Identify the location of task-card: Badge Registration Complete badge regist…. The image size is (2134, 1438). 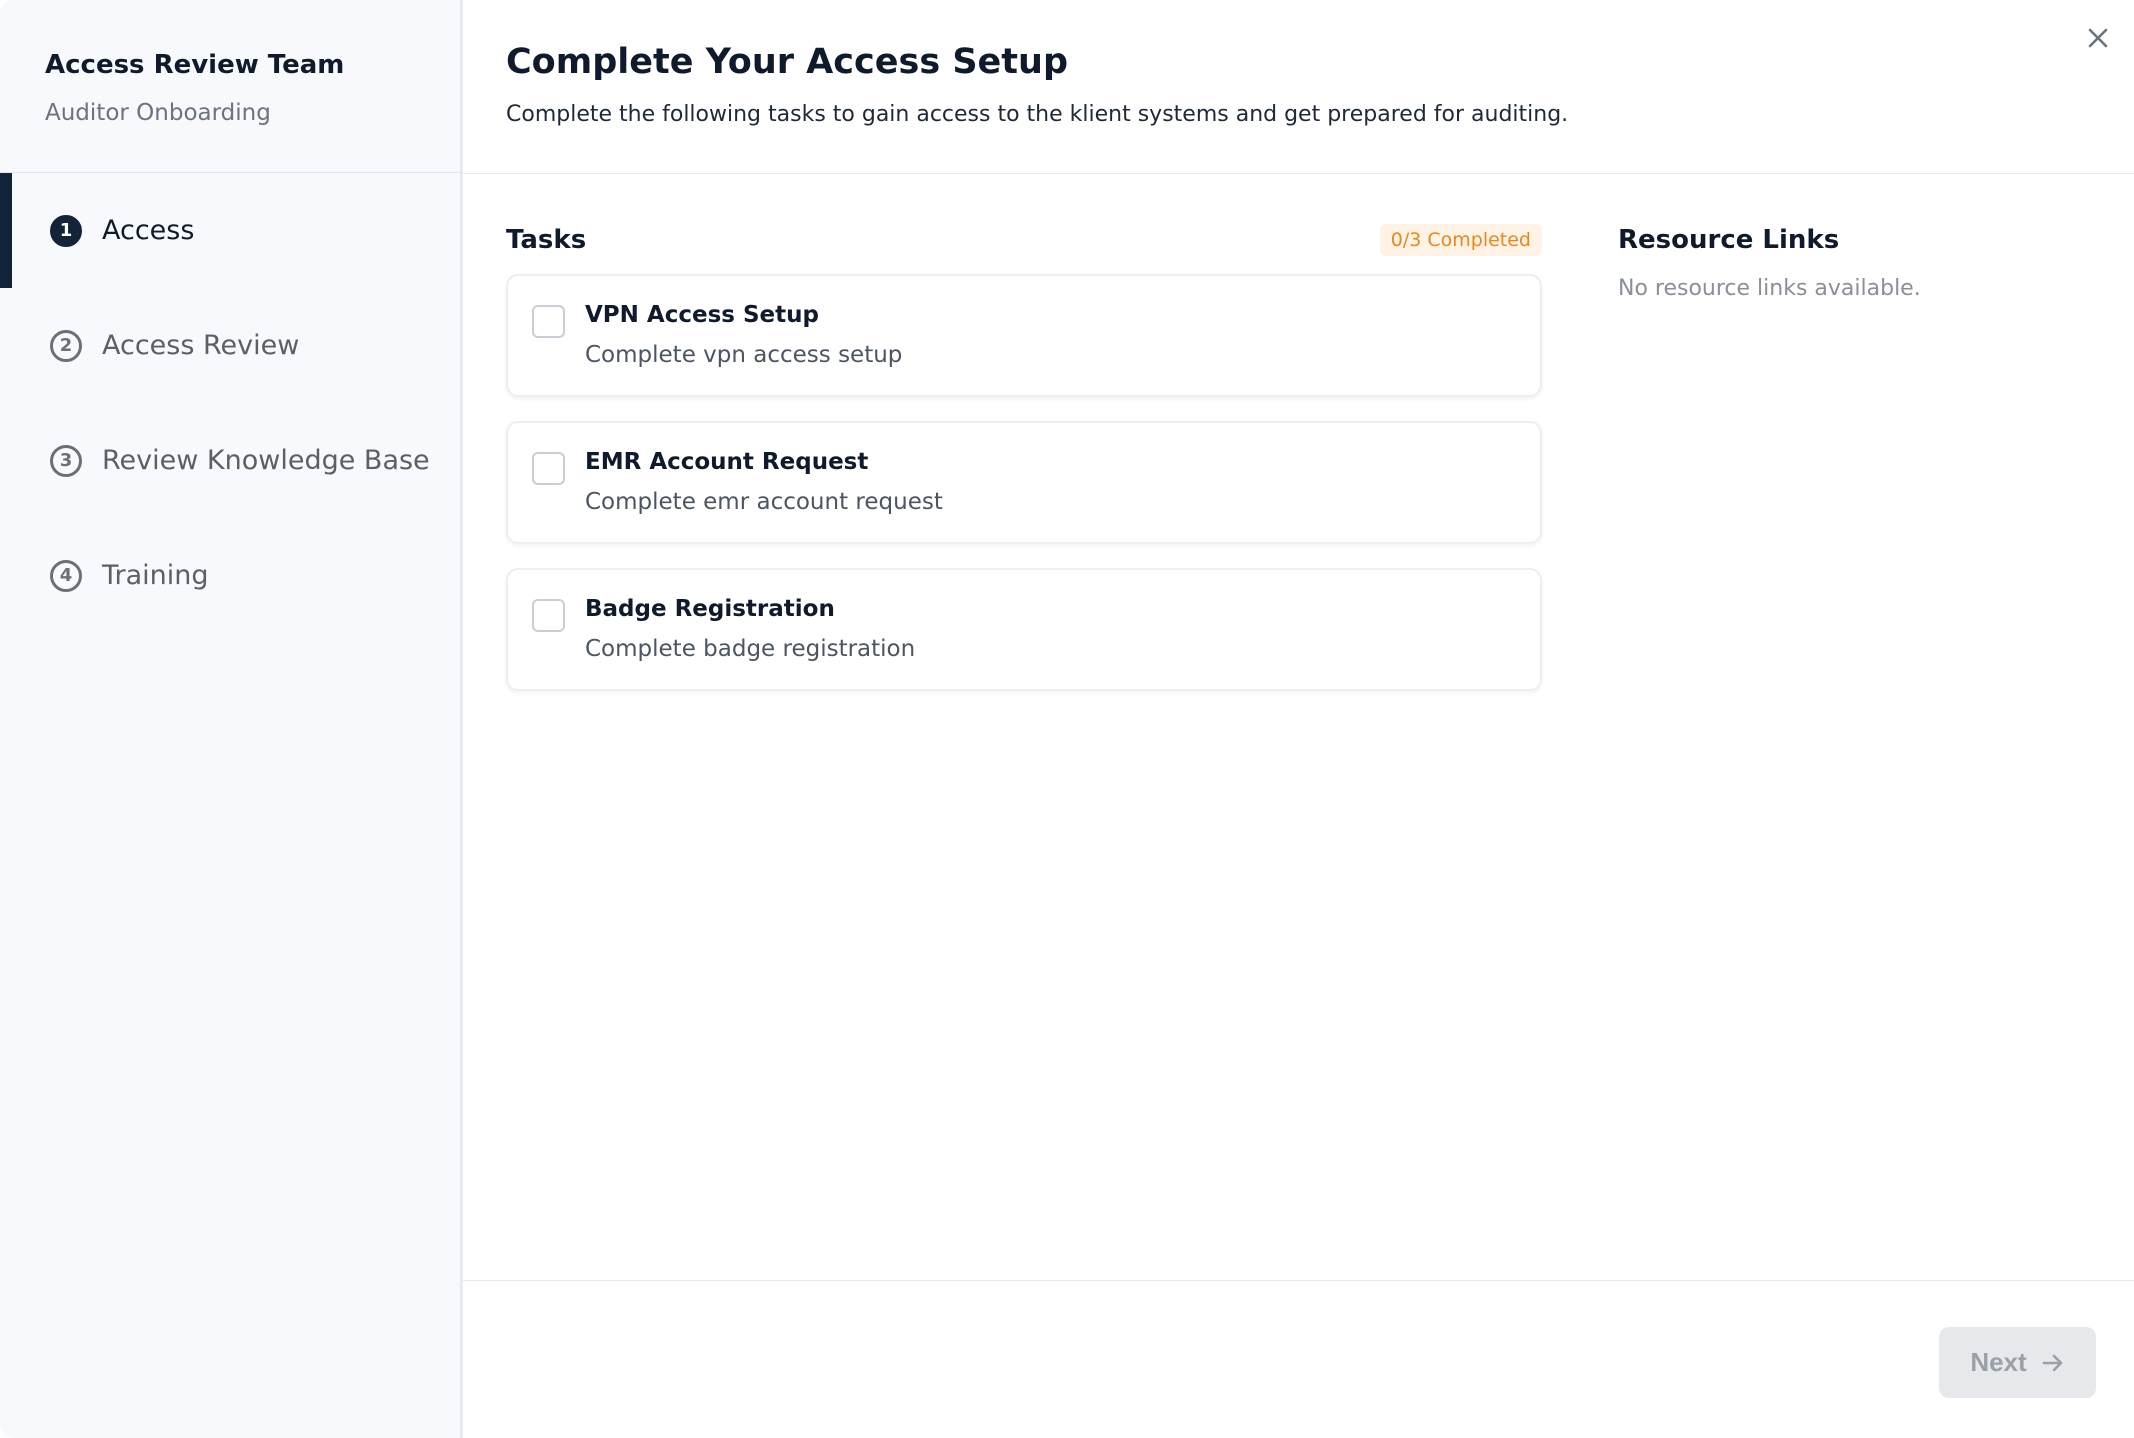
(1024, 629).